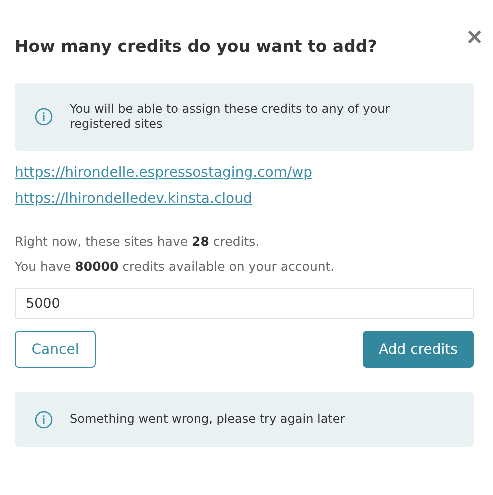 This screenshot has width=493, height=495. I want to click on site-link: https://lhirondelledev.kinsta.cloud, so click(133, 199).